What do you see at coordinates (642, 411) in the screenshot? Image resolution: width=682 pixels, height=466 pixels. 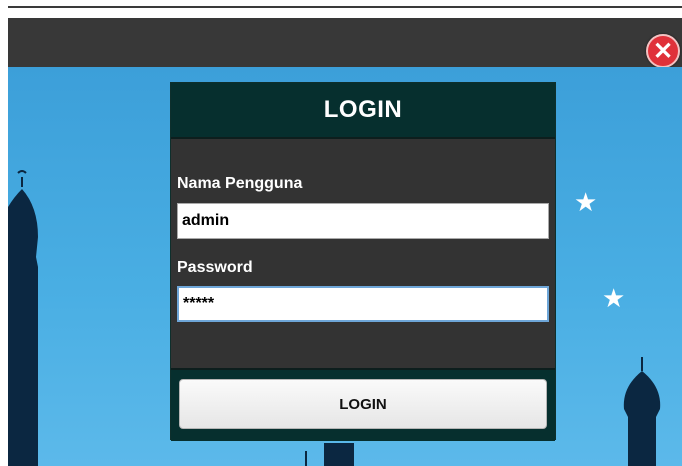 I see `right-dome-silhouette` at bounding box center [642, 411].